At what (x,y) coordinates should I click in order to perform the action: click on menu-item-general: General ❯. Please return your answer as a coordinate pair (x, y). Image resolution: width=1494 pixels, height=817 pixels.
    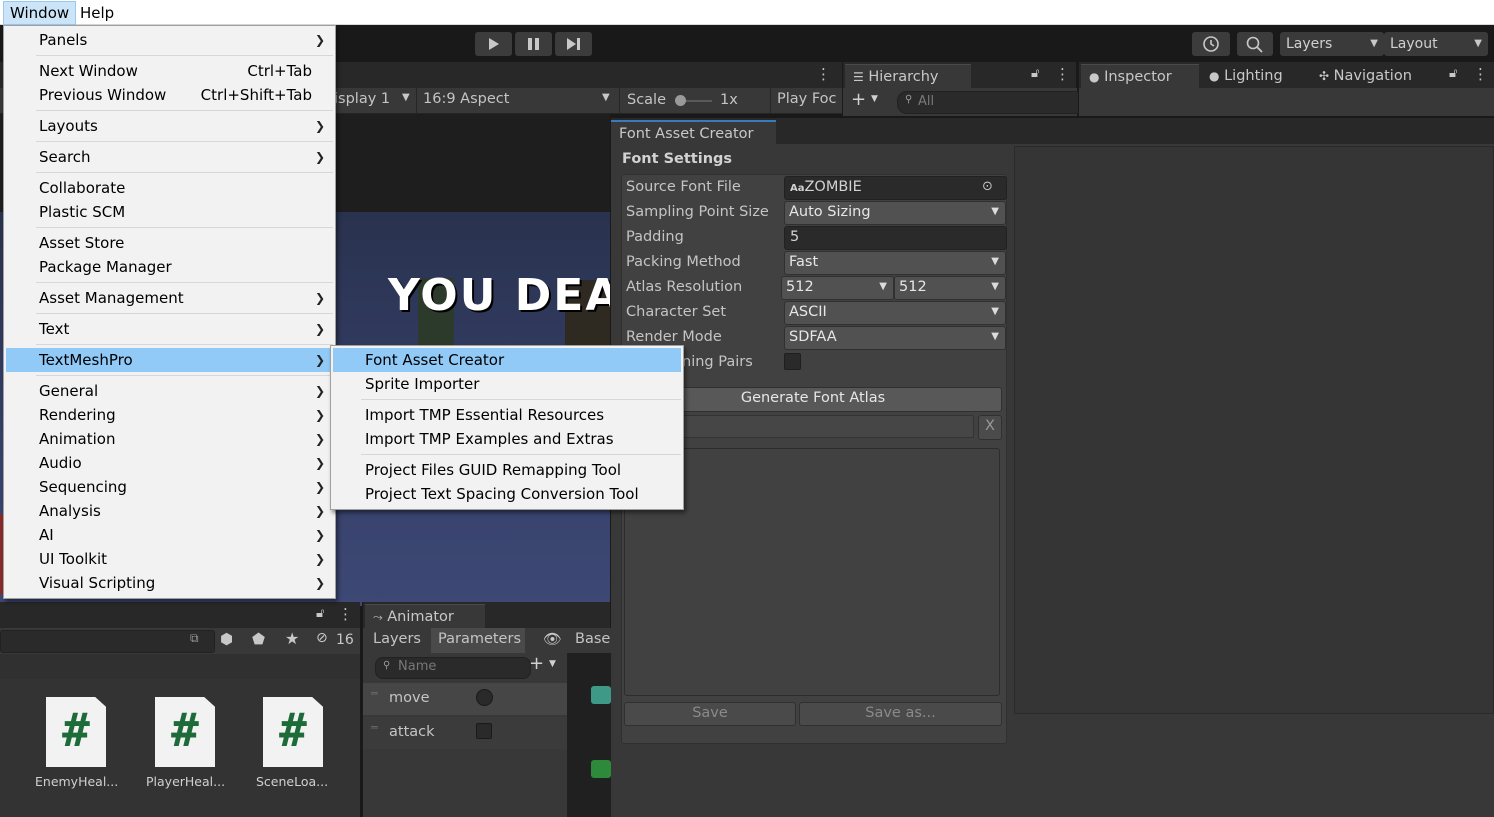
    Looking at the image, I should click on (169, 391).